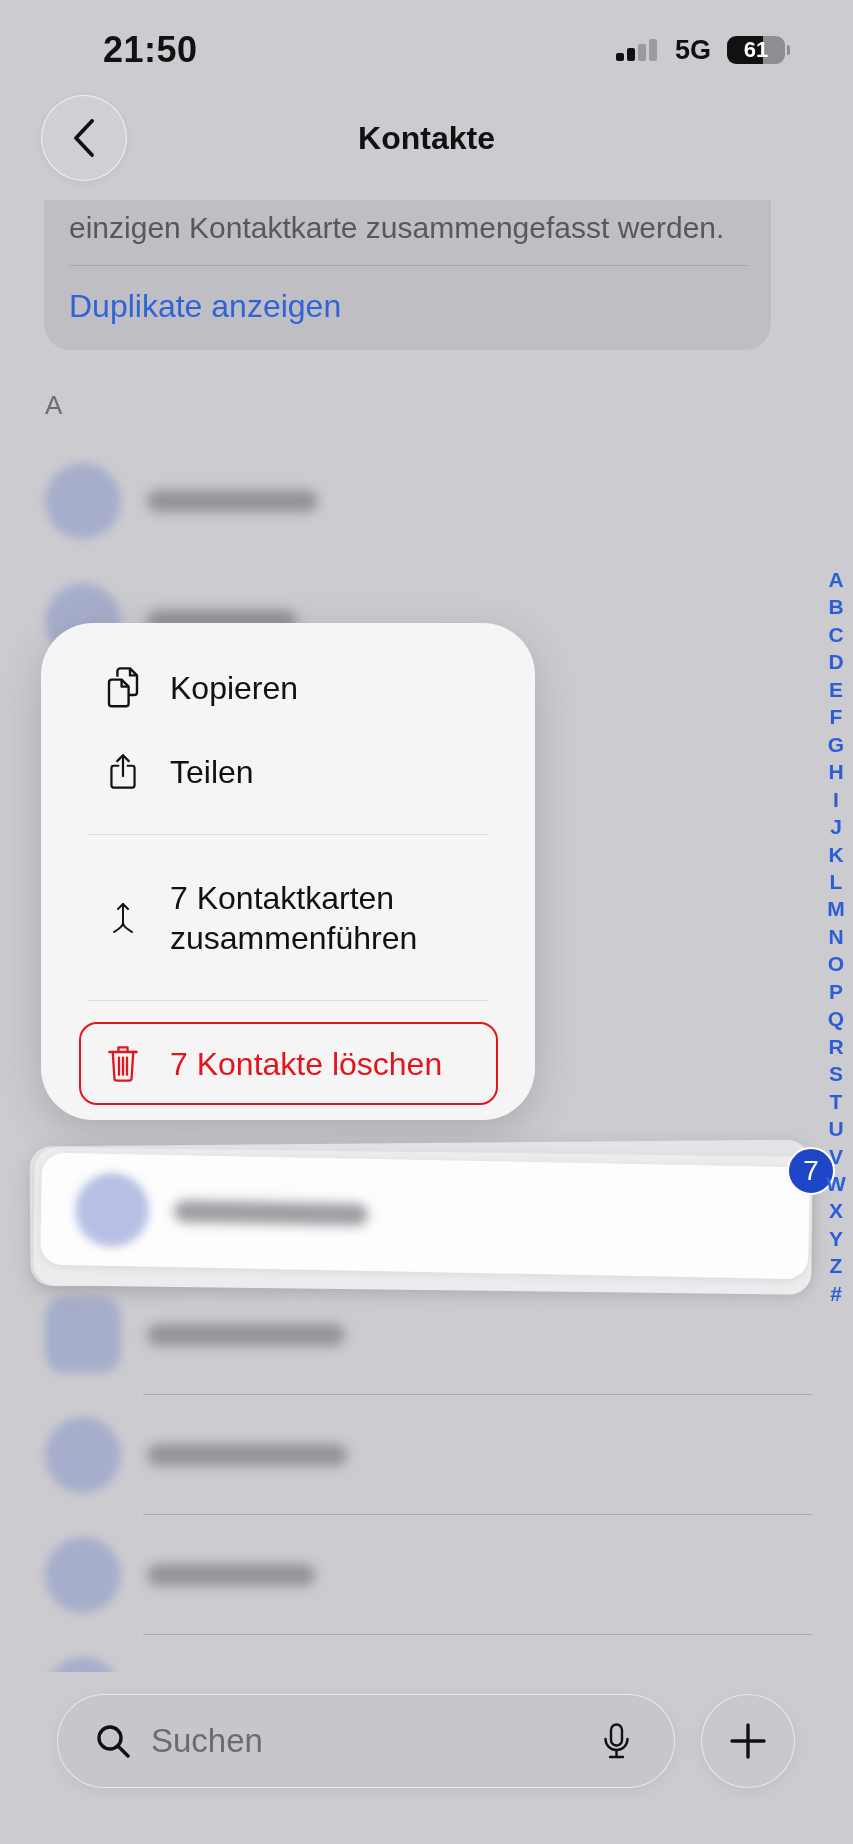 The width and height of the screenshot is (853, 1844). I want to click on menu-item: Kopieren, so click(288, 687).